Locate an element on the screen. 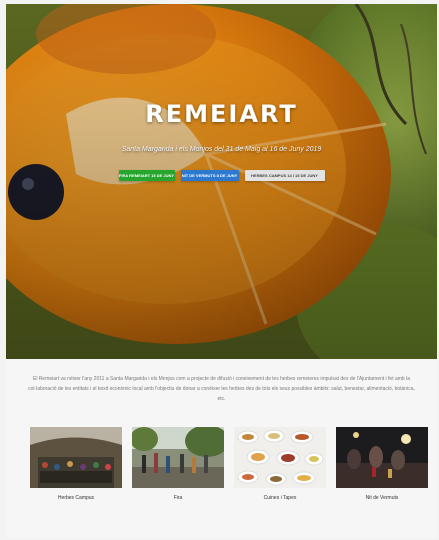  herbes-campus-button: HERBES CAMPUS 14 I 15 DE JUNY is located at coordinates (284, 175).